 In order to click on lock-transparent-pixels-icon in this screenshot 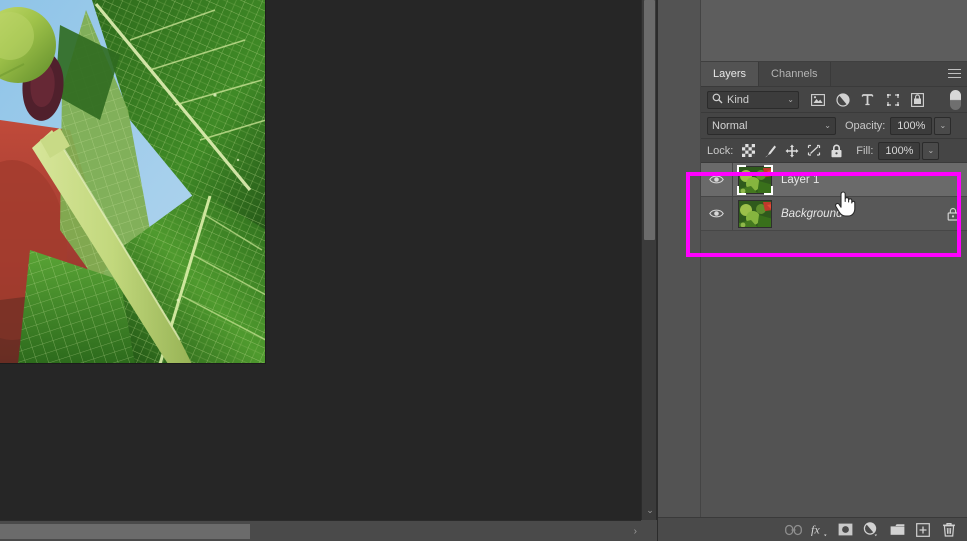, I will do `click(748, 151)`.